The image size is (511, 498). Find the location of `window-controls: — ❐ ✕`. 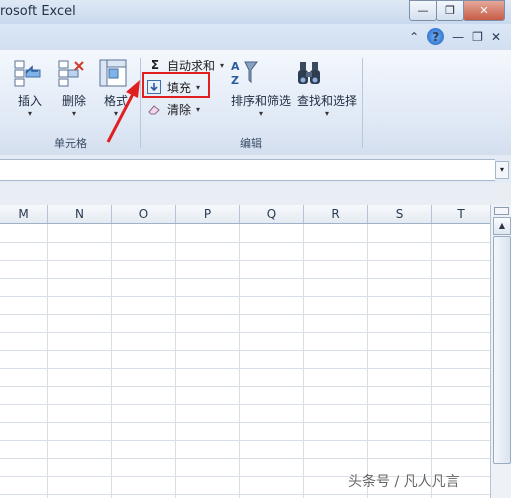

window-controls: — ❐ ✕ is located at coordinates (457, 10).